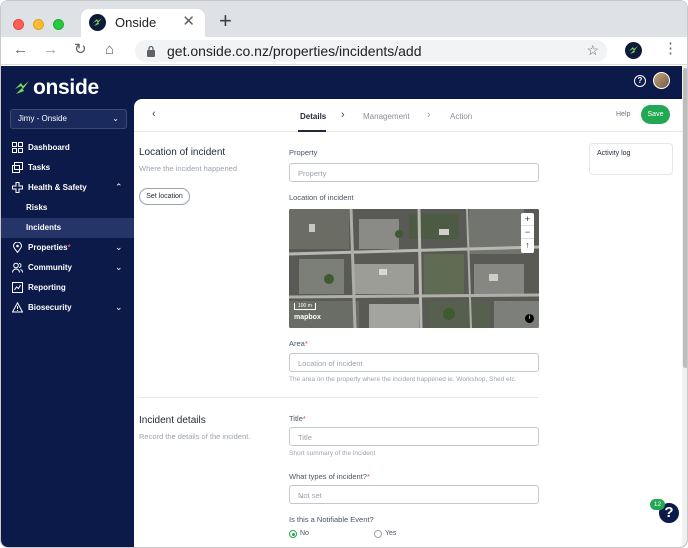 The width and height of the screenshot is (688, 548). Describe the element at coordinates (164, 196) in the screenshot. I see `set-location-button: Set location` at that location.